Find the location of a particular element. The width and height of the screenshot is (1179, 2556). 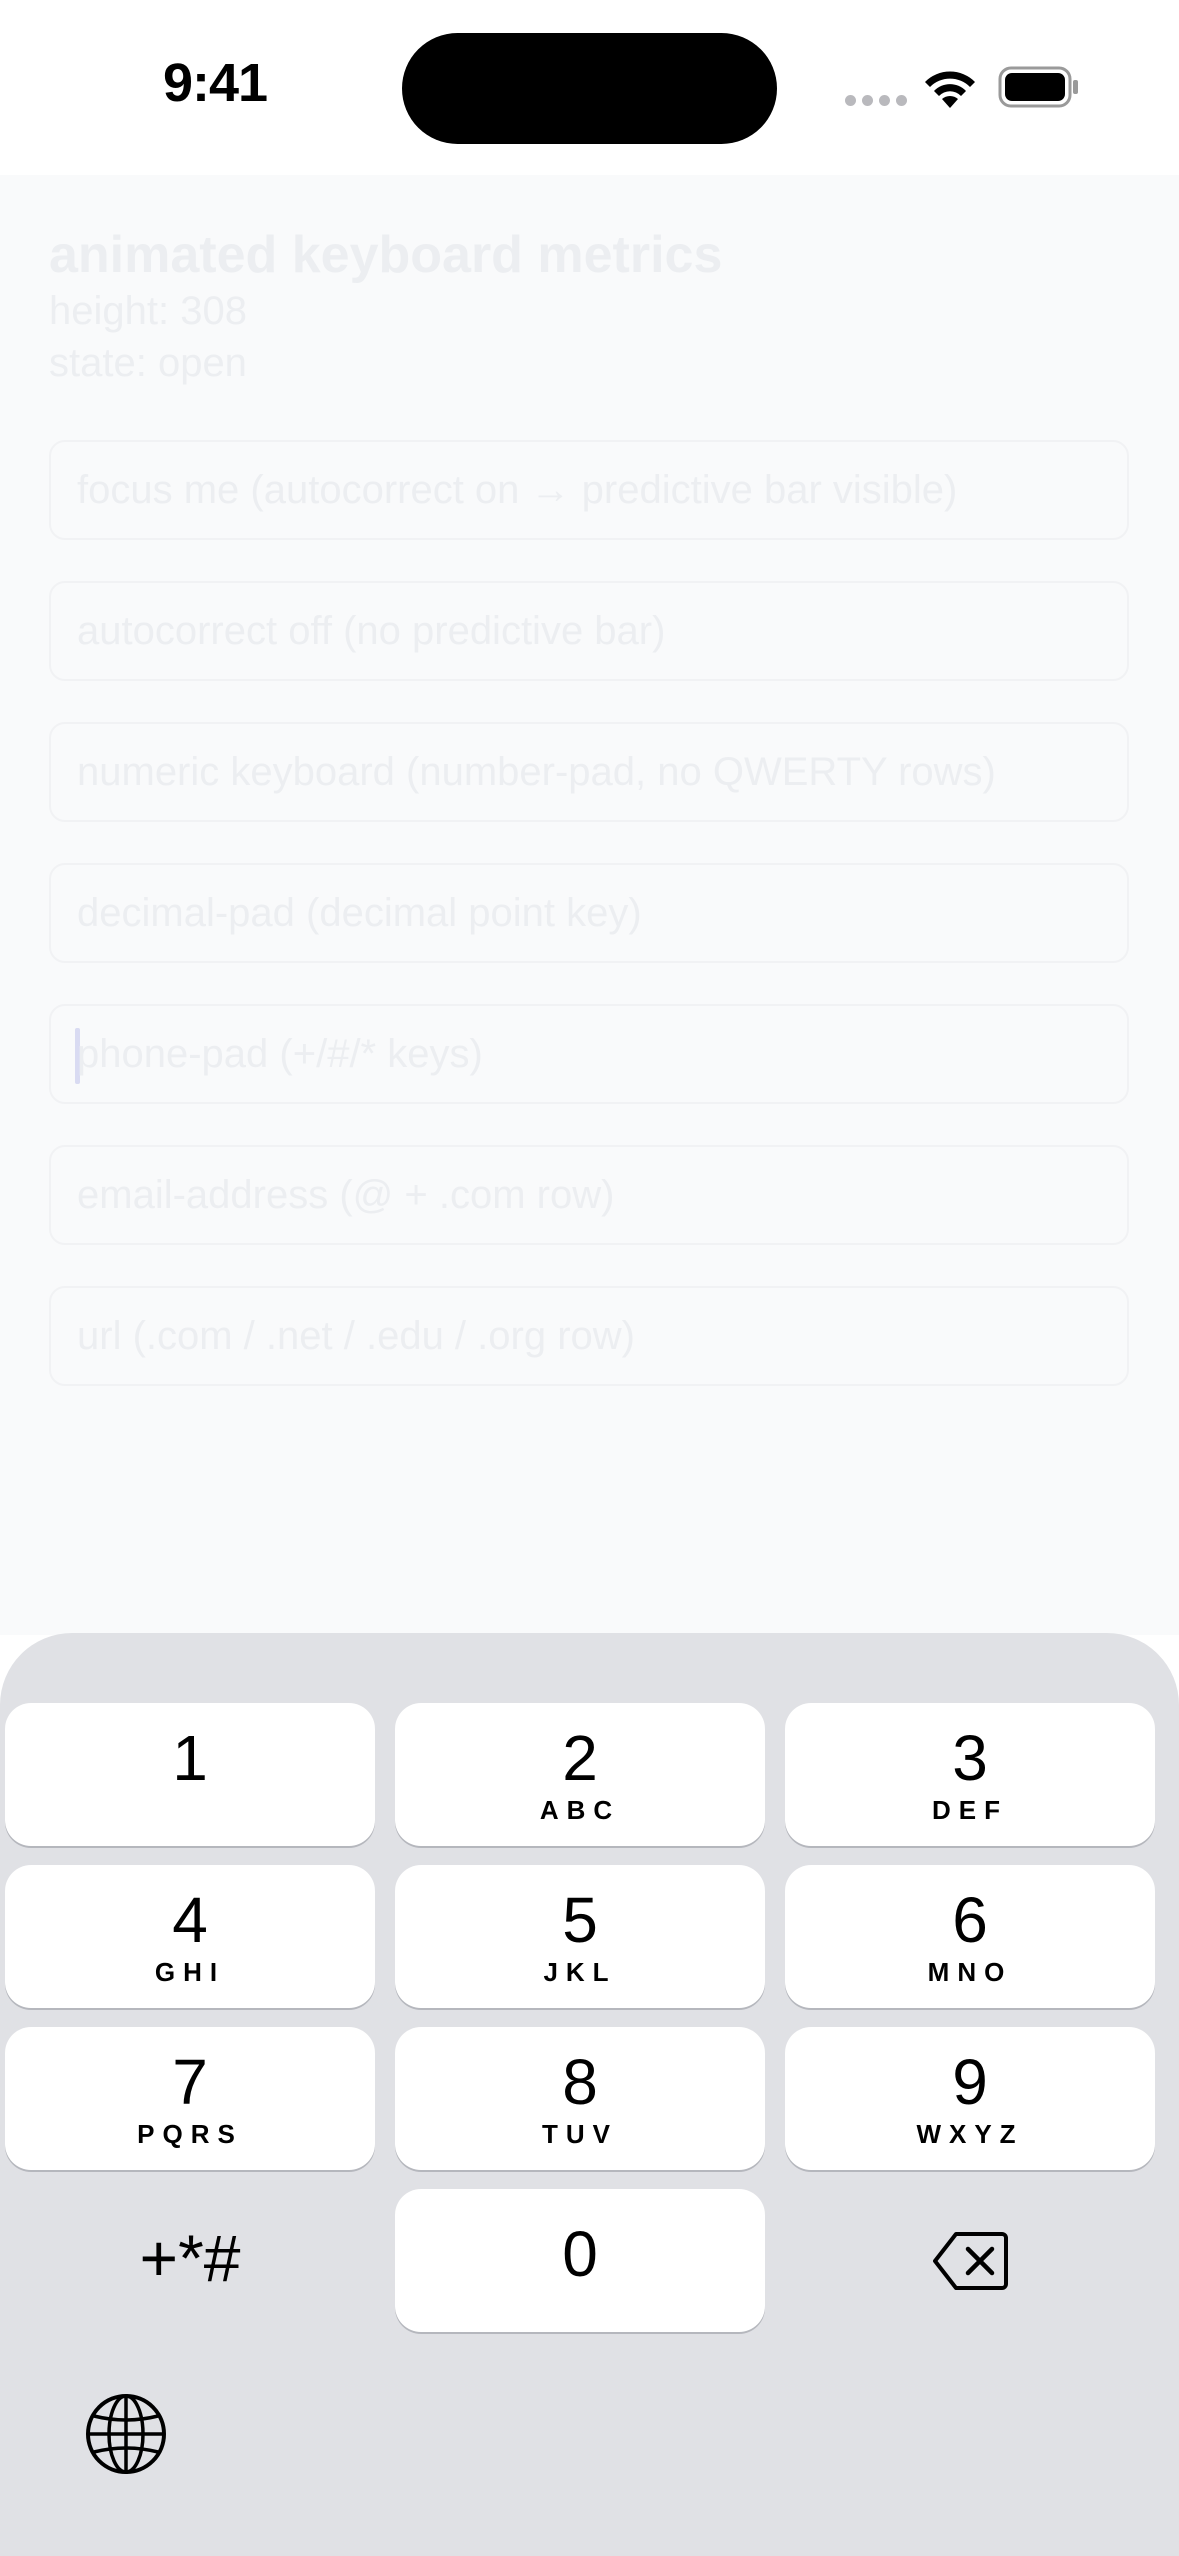

key-digit: 7 is located at coordinates (190, 2082).